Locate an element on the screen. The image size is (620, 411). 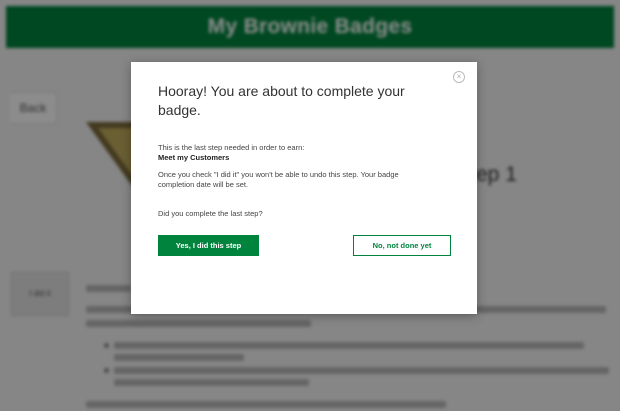
dialog-question-text: Did you complete the last step? is located at coordinates (210, 213).